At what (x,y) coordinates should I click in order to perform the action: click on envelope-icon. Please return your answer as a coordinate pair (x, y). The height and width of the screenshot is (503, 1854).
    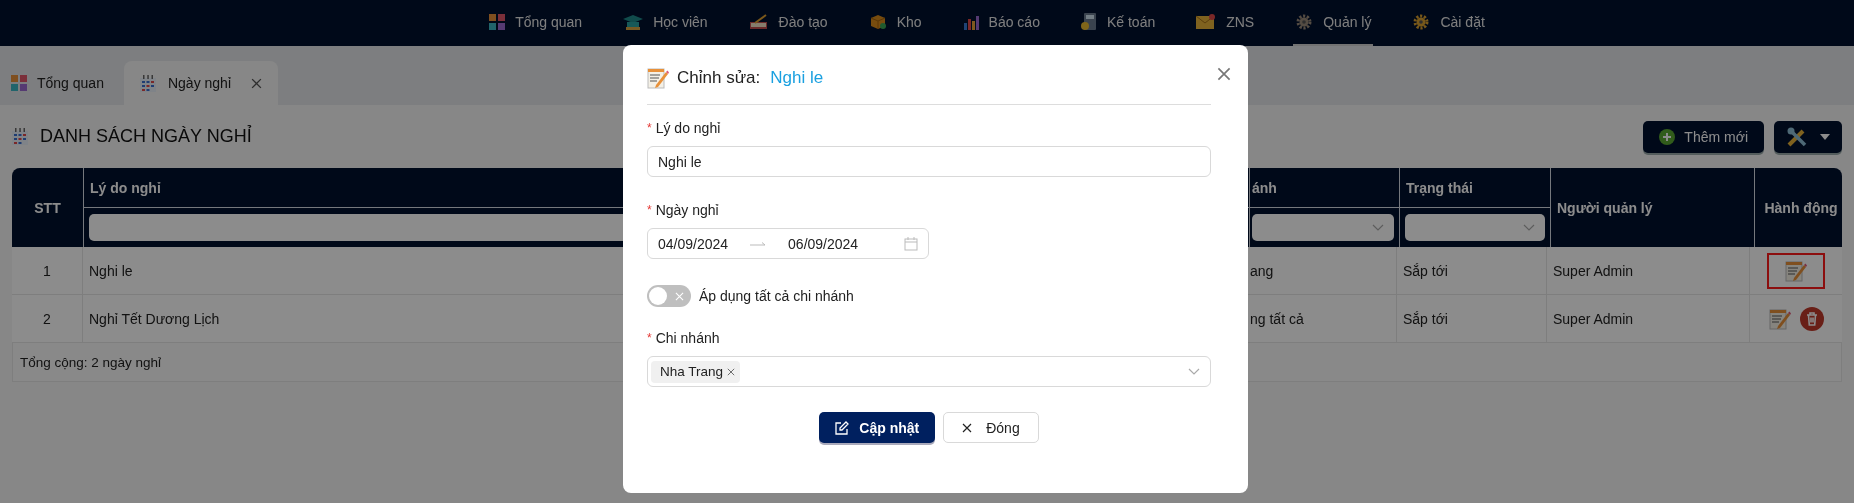
    Looking at the image, I should click on (1206, 22).